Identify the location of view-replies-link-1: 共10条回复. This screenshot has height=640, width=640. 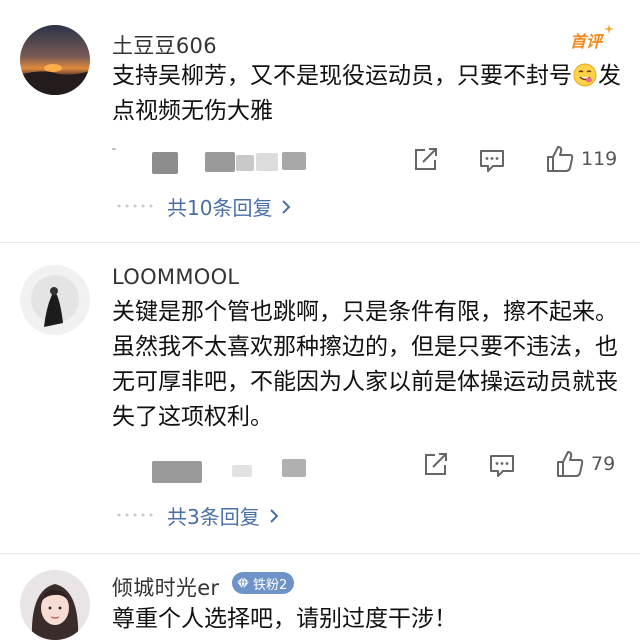
(203, 206).